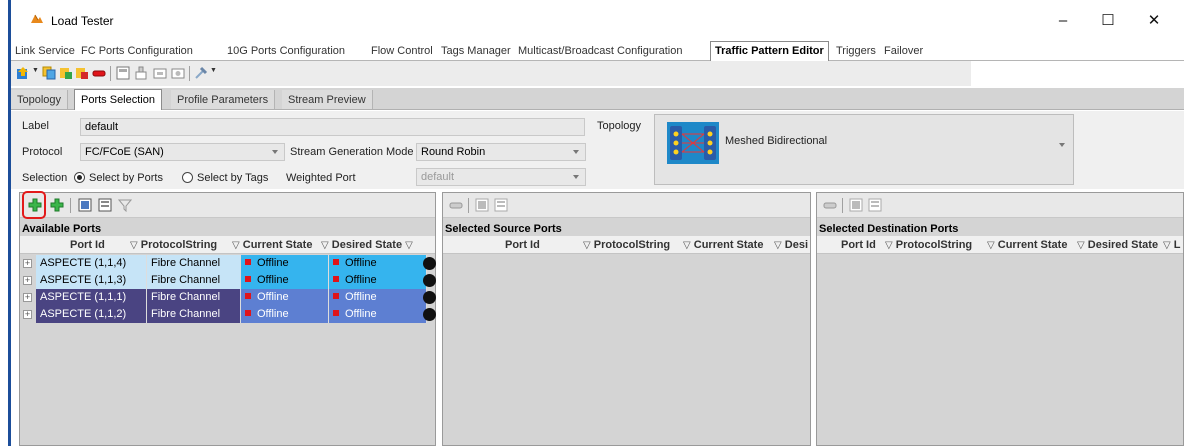  I want to click on grid-view-icon, so click(178, 73).